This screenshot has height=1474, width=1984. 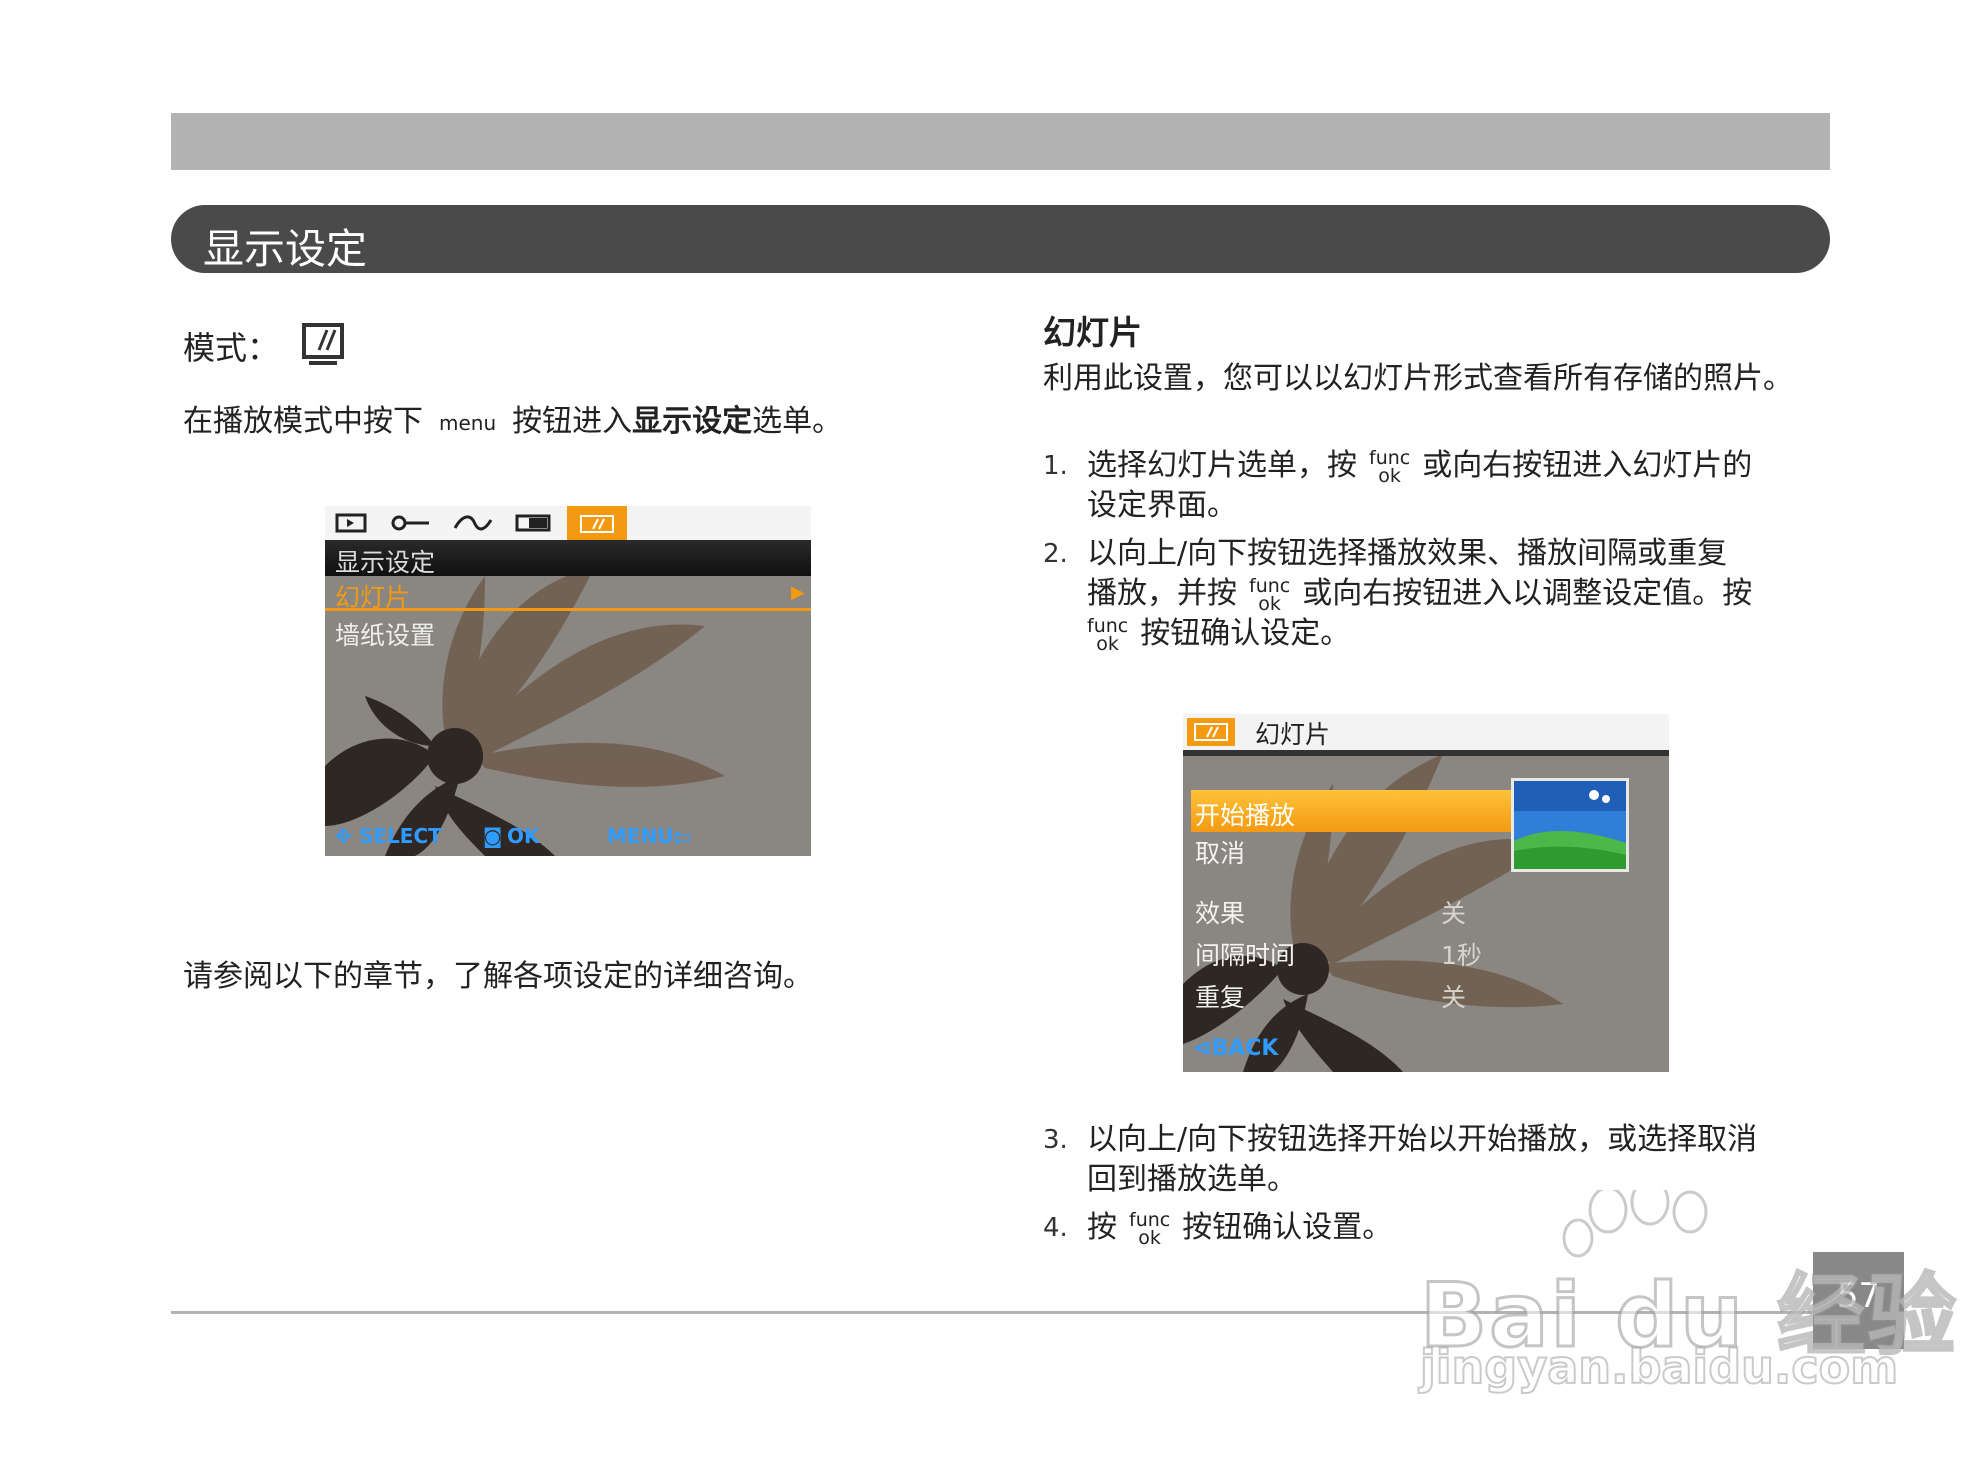 I want to click on slideshow-heading: 幻灯片, so click(x=1092, y=332).